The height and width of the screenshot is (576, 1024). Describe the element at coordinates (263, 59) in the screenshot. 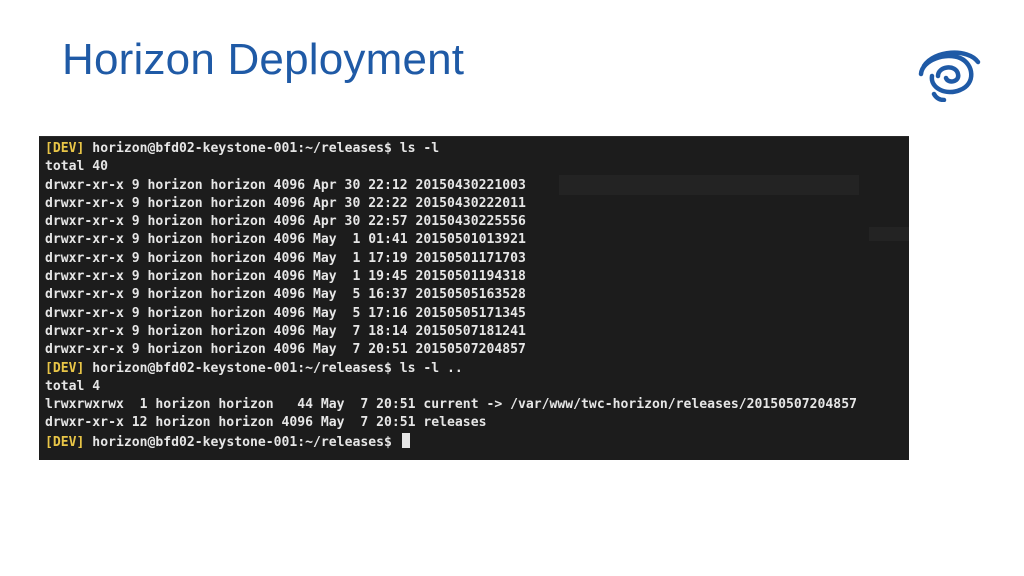

I see `slide-title: Horizon Deployment` at that location.